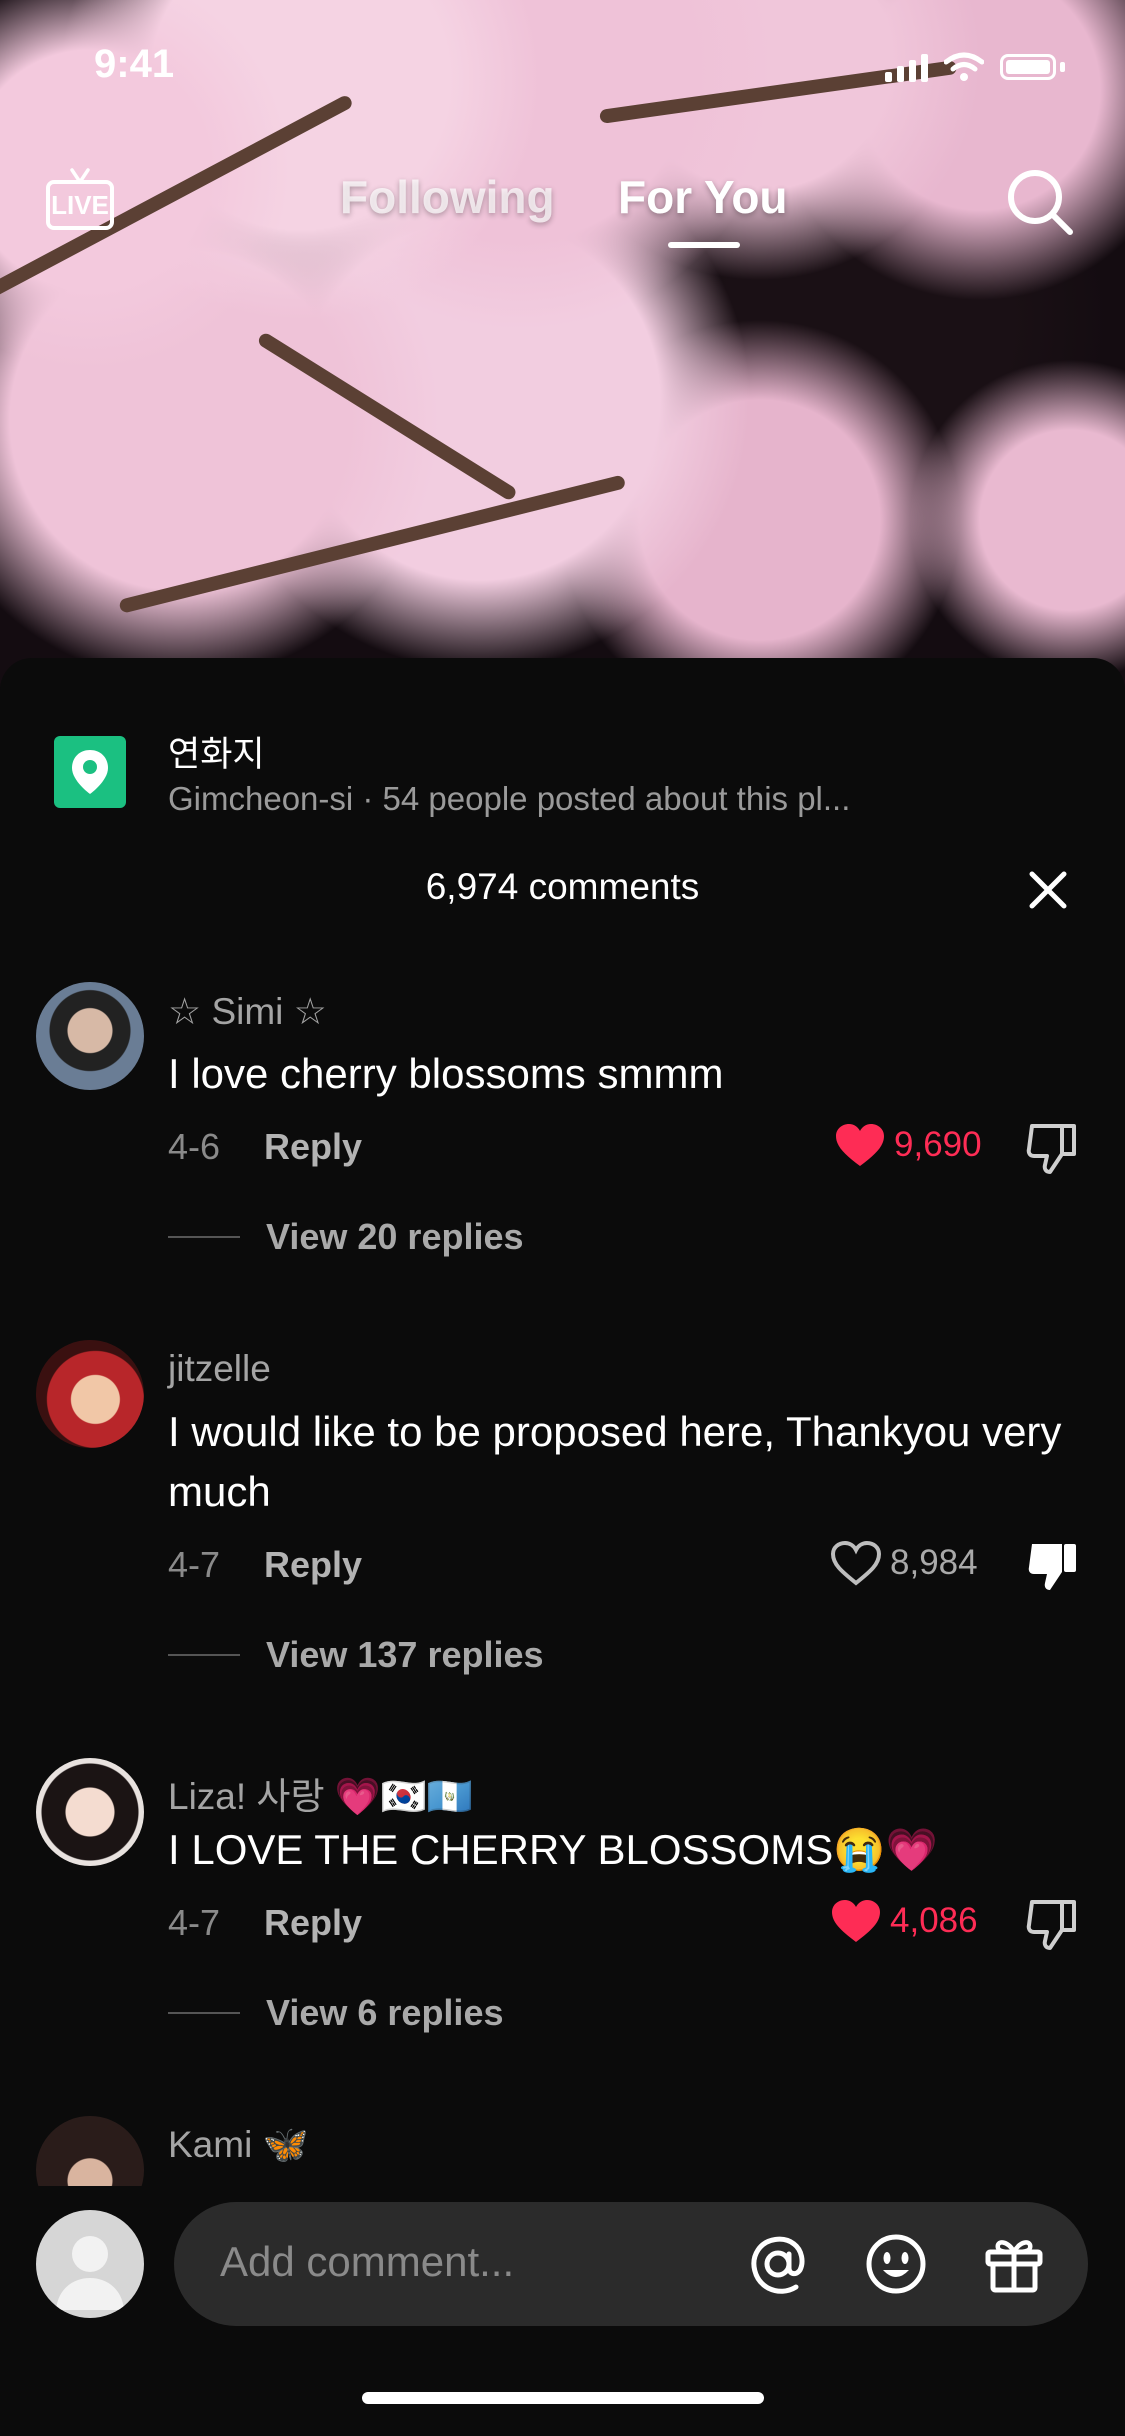 The height and width of the screenshot is (2436, 1125). What do you see at coordinates (90, 772) in the screenshot?
I see `location-pin-icon` at bounding box center [90, 772].